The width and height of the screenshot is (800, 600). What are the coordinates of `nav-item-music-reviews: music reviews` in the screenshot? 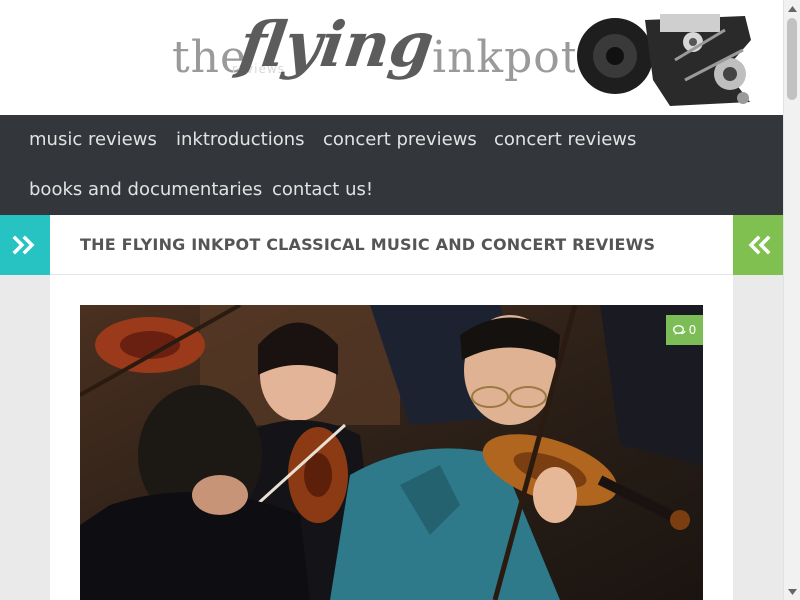 It's located at (93, 139).